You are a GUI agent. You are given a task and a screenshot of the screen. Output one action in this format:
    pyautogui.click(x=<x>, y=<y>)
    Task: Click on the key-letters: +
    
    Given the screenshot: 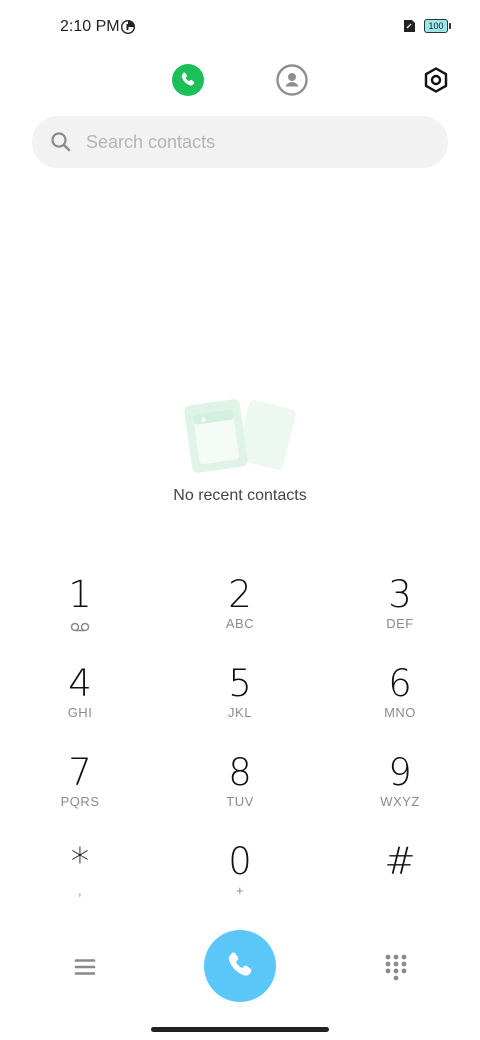 What is the action you would take?
    pyautogui.click(x=240, y=890)
    